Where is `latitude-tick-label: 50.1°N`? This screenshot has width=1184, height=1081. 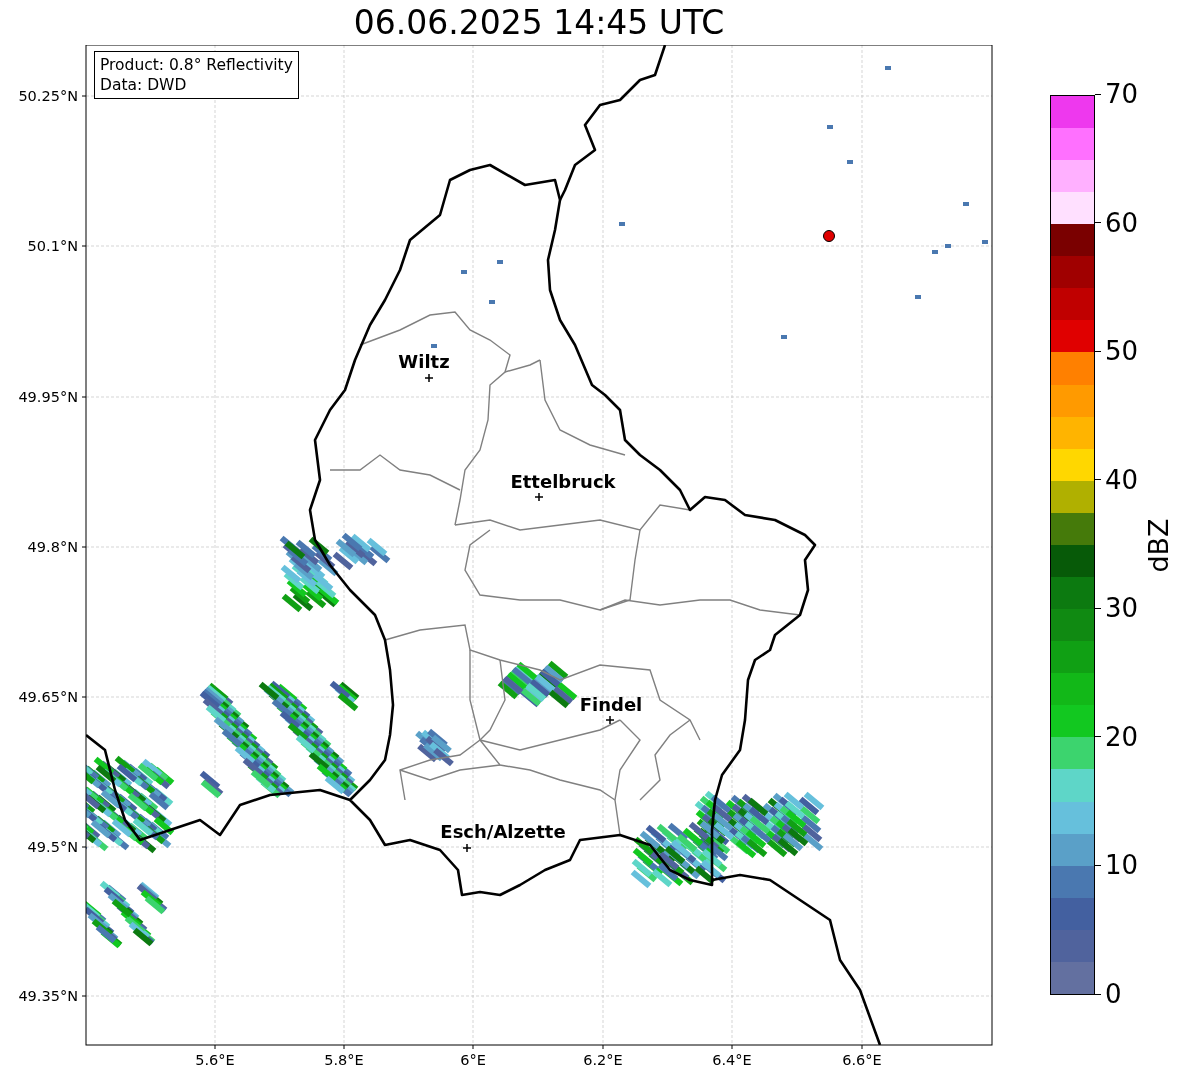 latitude-tick-label: 50.1°N is located at coordinates (52, 246).